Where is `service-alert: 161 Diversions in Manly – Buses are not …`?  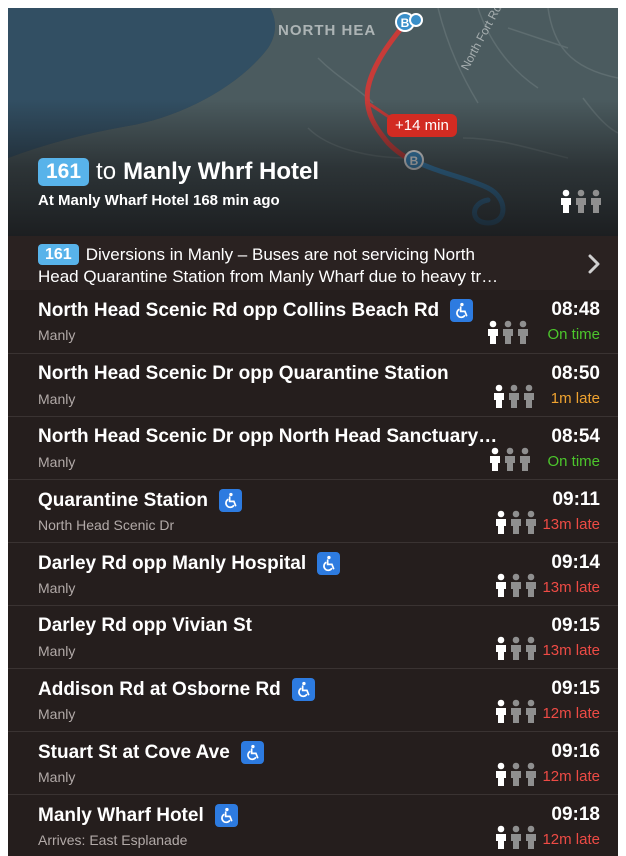
service-alert: 161 Diversions in Manly – Buses are not … is located at coordinates (313, 263).